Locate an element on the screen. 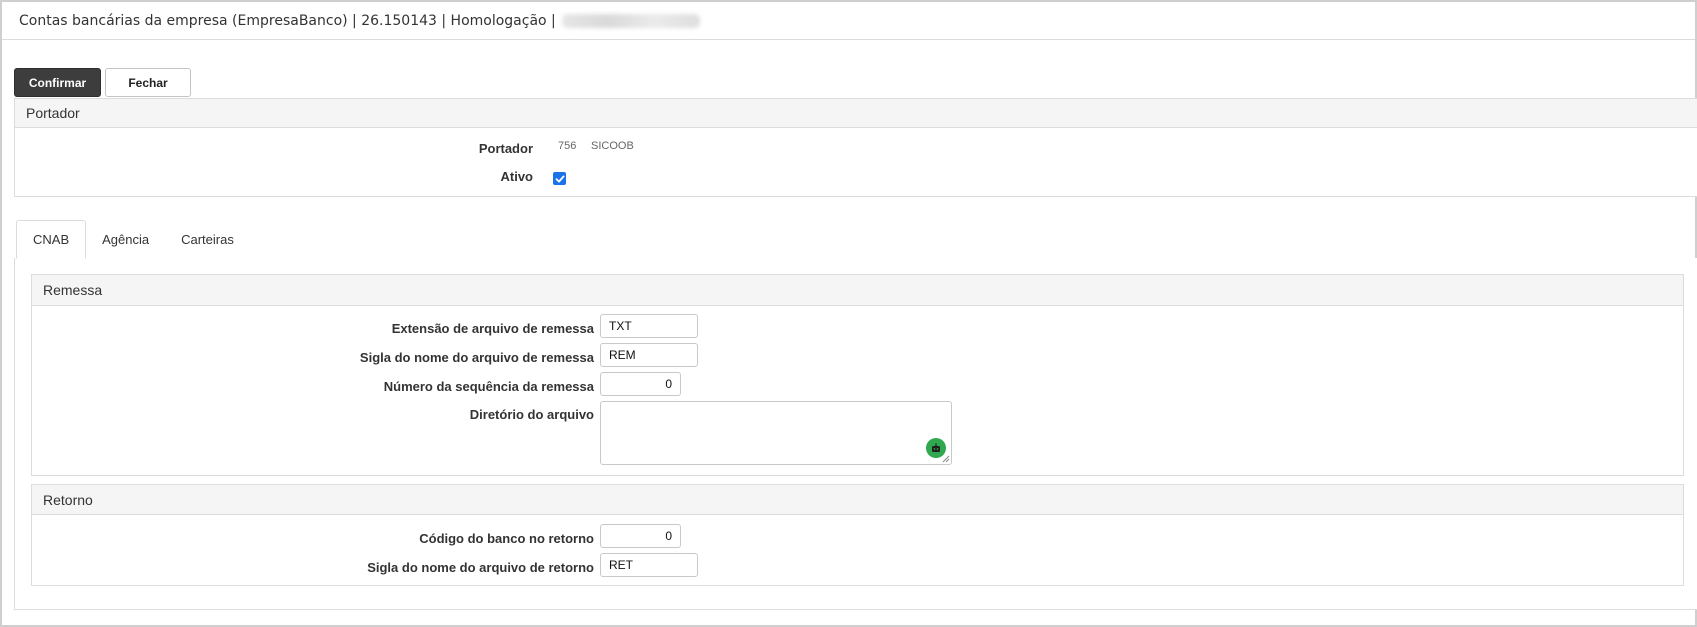 This screenshot has width=1697, height=627. check-icon is located at coordinates (559, 178).